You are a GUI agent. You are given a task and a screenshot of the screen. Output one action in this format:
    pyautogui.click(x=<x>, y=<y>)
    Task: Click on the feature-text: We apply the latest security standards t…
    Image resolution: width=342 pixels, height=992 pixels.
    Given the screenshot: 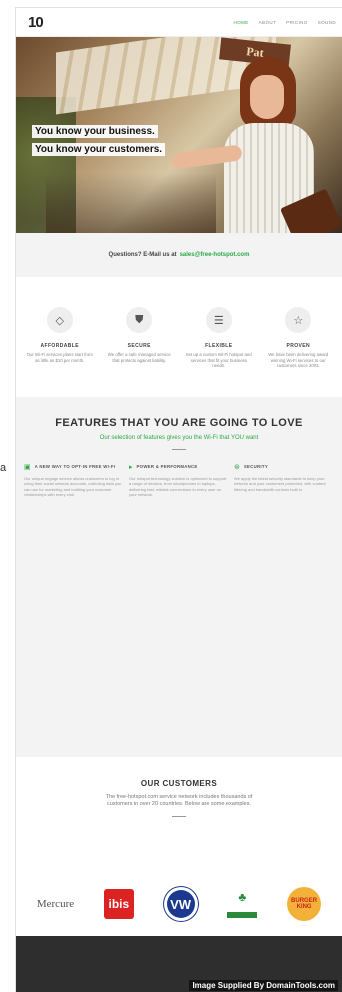 What is the action you would take?
    pyautogui.click(x=280, y=484)
    